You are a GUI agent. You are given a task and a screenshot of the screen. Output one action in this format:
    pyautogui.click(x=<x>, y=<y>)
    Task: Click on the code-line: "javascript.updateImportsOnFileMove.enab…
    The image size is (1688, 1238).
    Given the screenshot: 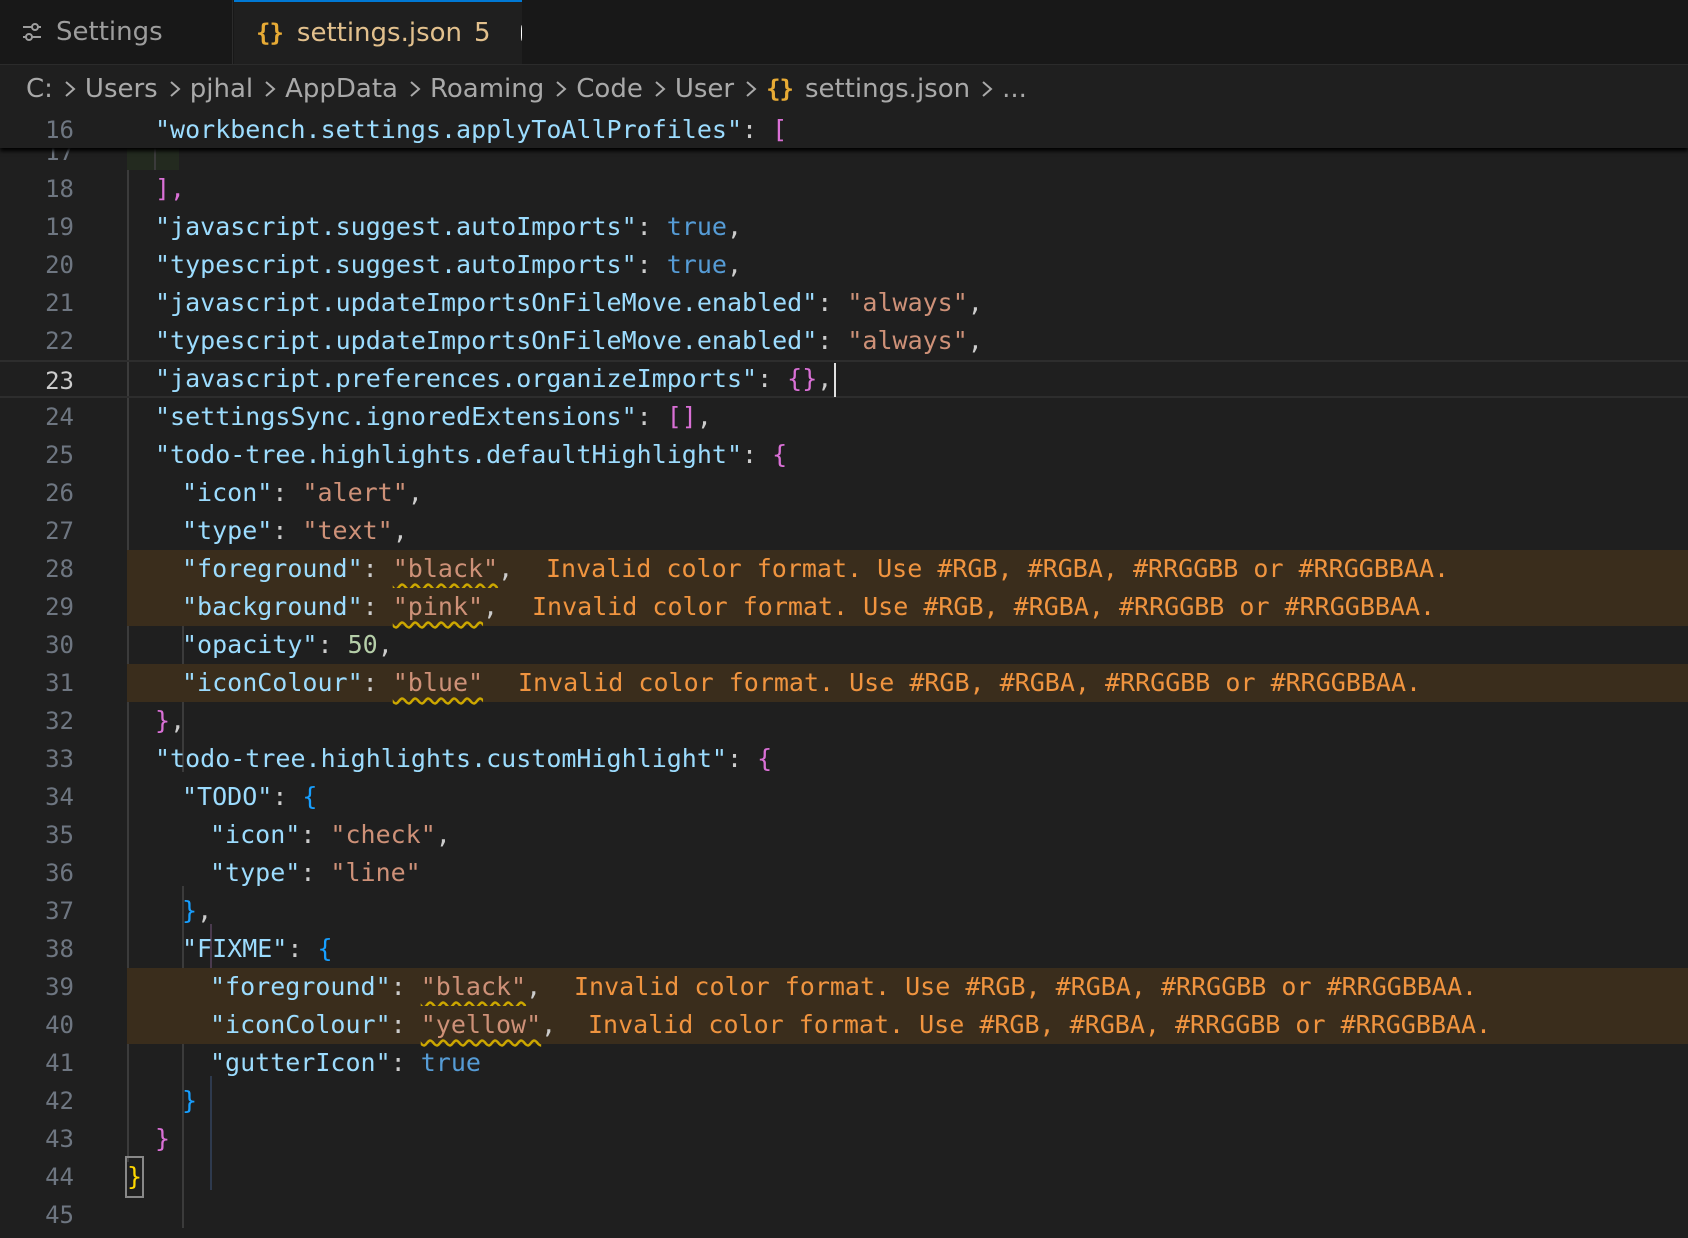 What is the action you would take?
    pyautogui.click(x=569, y=302)
    